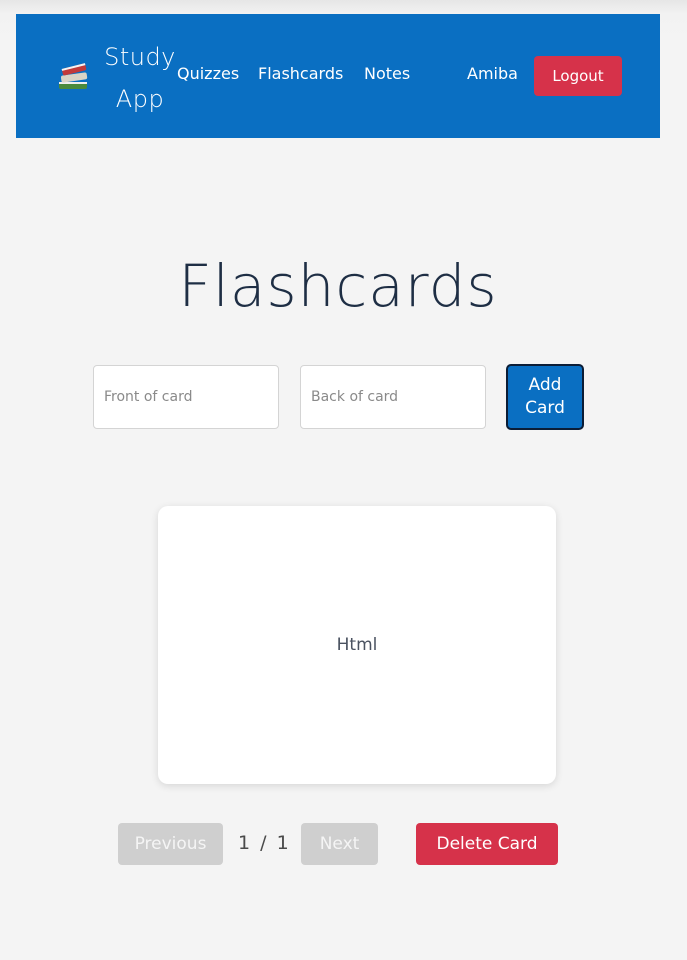 The image size is (687, 960). I want to click on flashcard-text: Html, so click(357, 645).